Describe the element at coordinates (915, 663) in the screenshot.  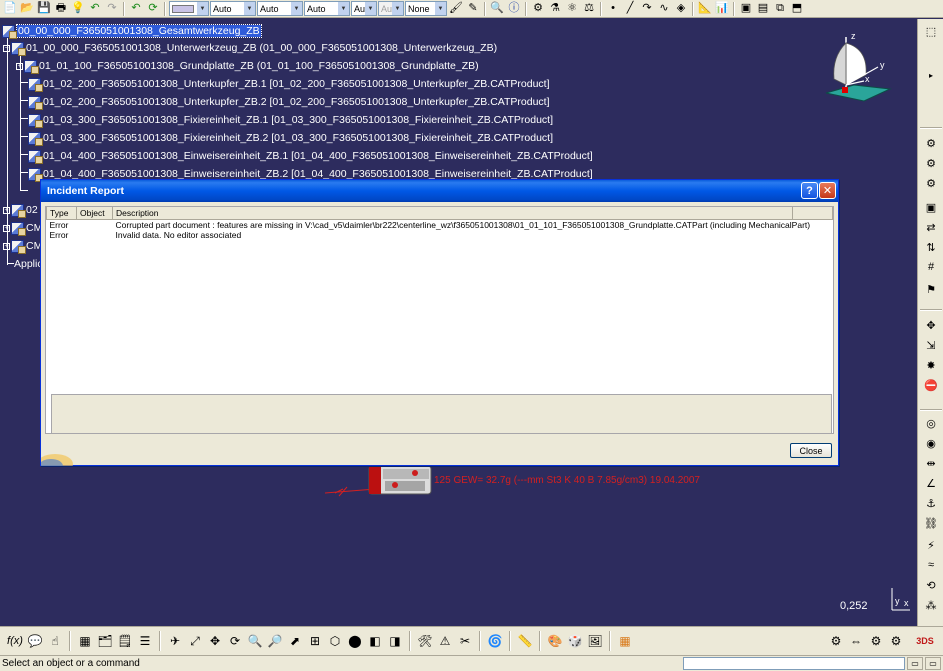
I see `command-history-button: ▭` at that location.